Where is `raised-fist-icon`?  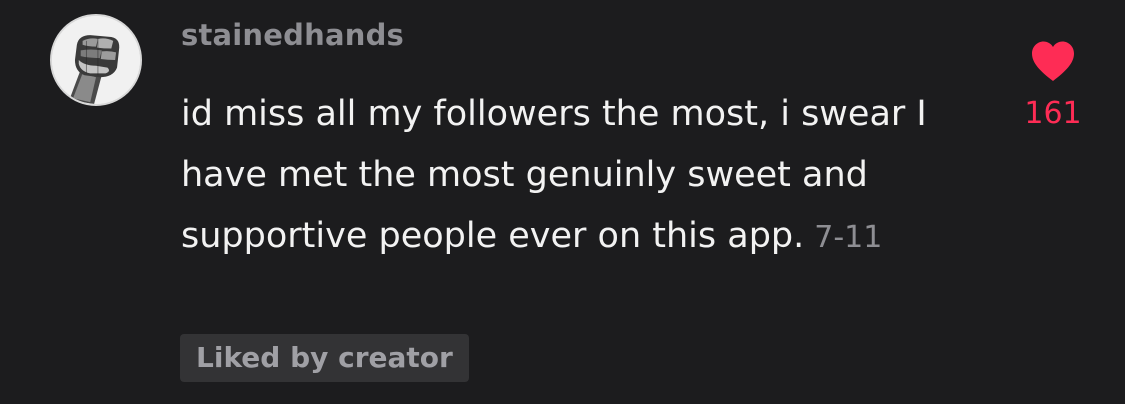
raised-fist-icon is located at coordinates (96, 60).